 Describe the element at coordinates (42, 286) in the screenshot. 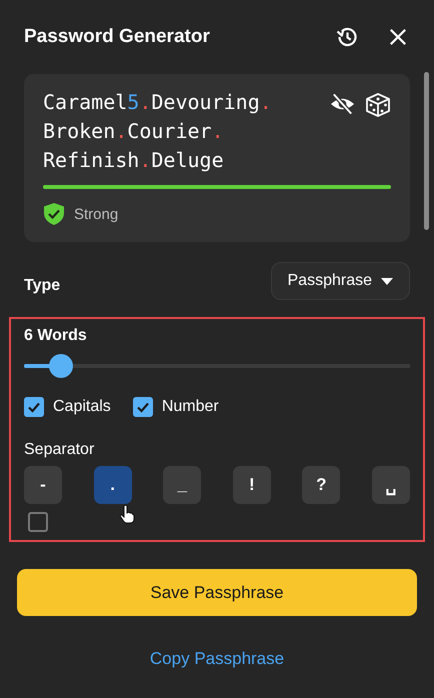

I see `type-label: Type` at that location.